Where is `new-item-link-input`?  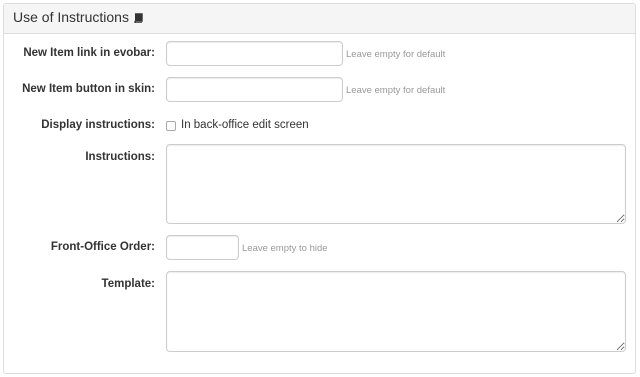
new-item-link-input is located at coordinates (254, 53).